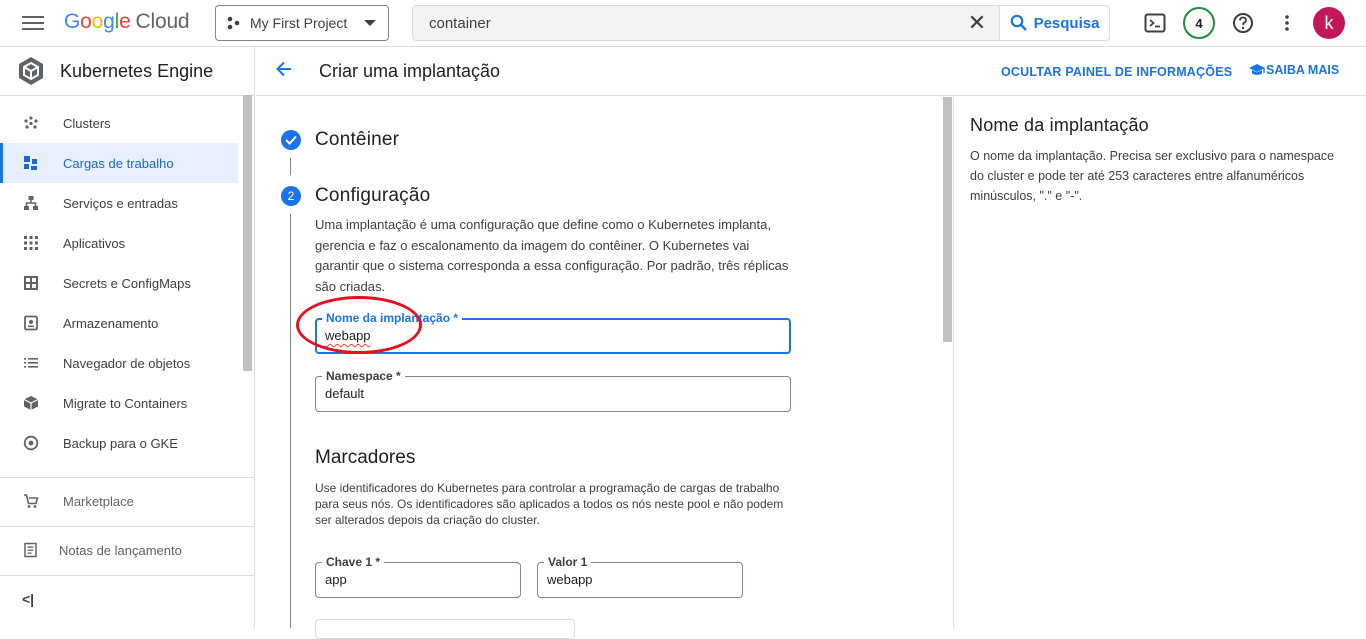 This screenshot has height=639, width=1366. I want to click on logo-letter: e, so click(125, 21).